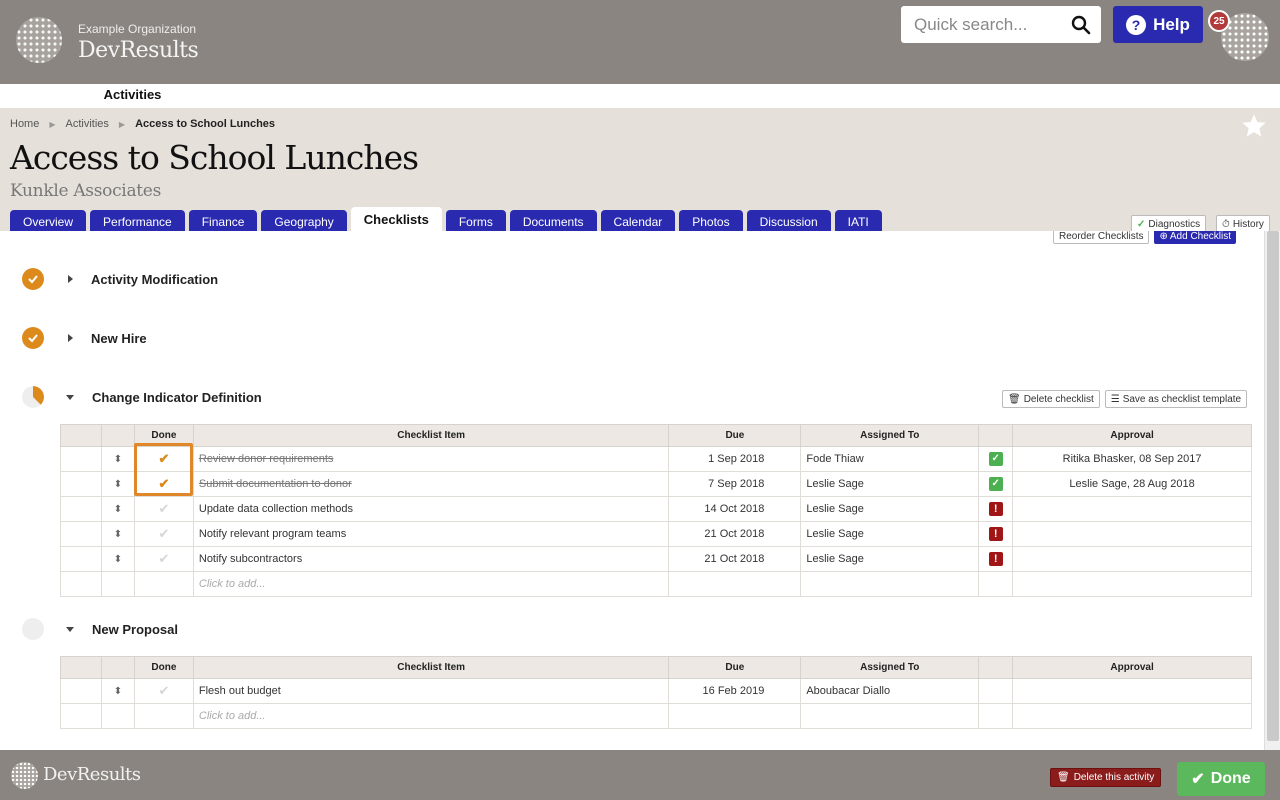  Describe the element at coordinates (84, 338) in the screenshot. I see `checklist-header: New Hire` at that location.